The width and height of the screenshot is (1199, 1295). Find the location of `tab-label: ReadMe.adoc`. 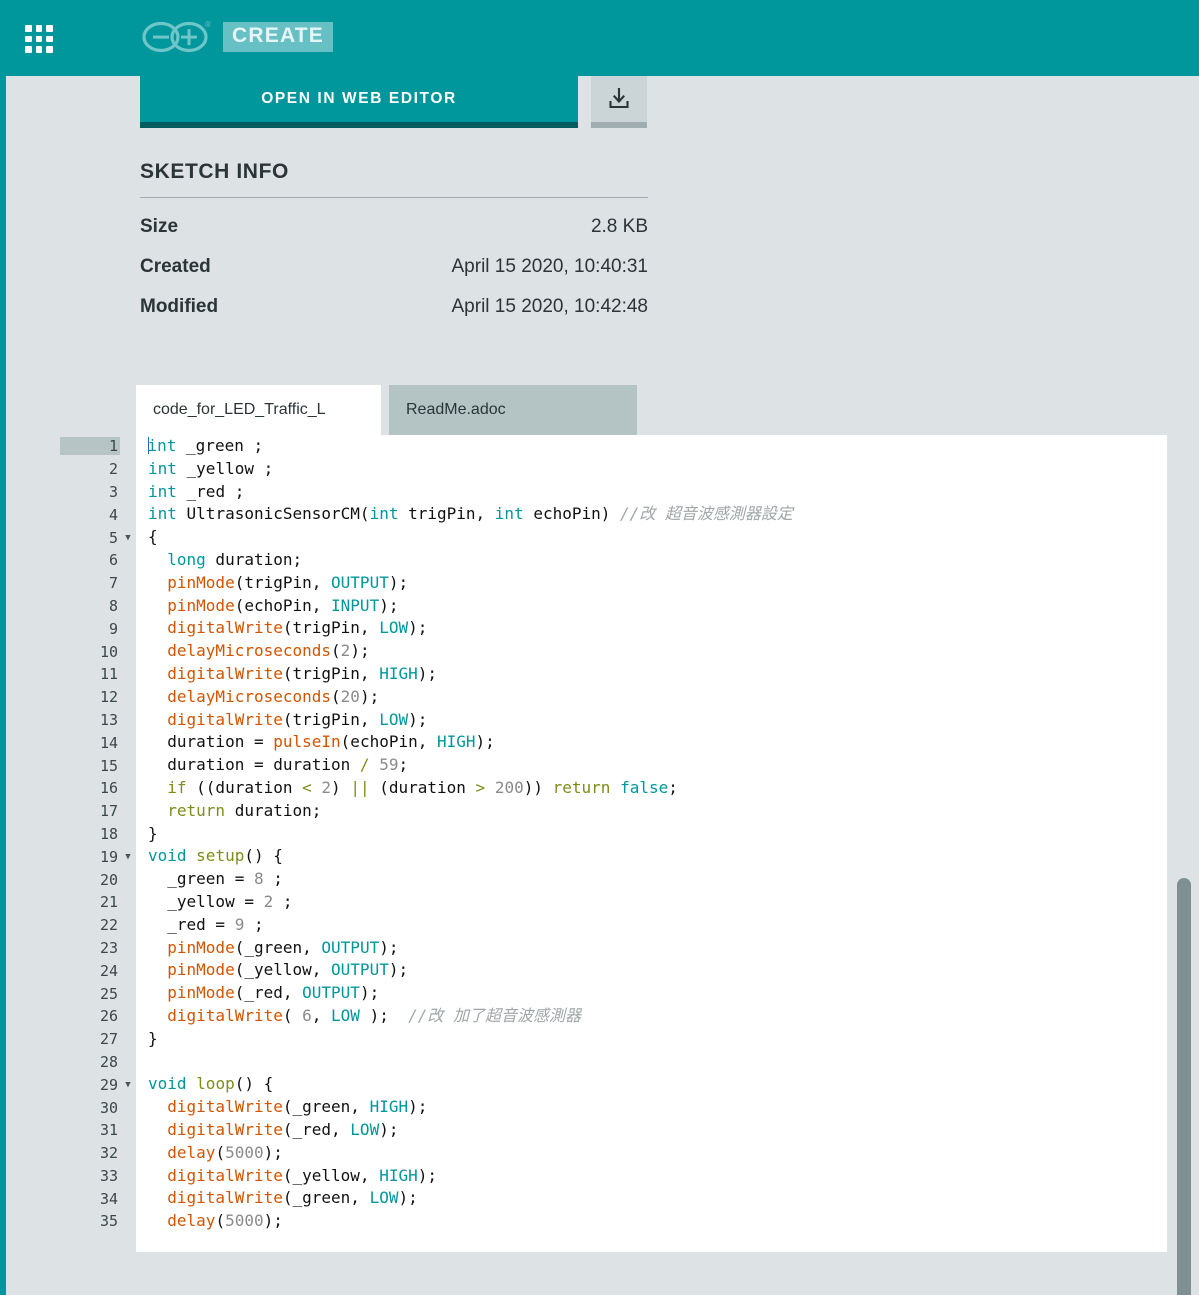

tab-label: ReadMe.adoc is located at coordinates (456, 409).